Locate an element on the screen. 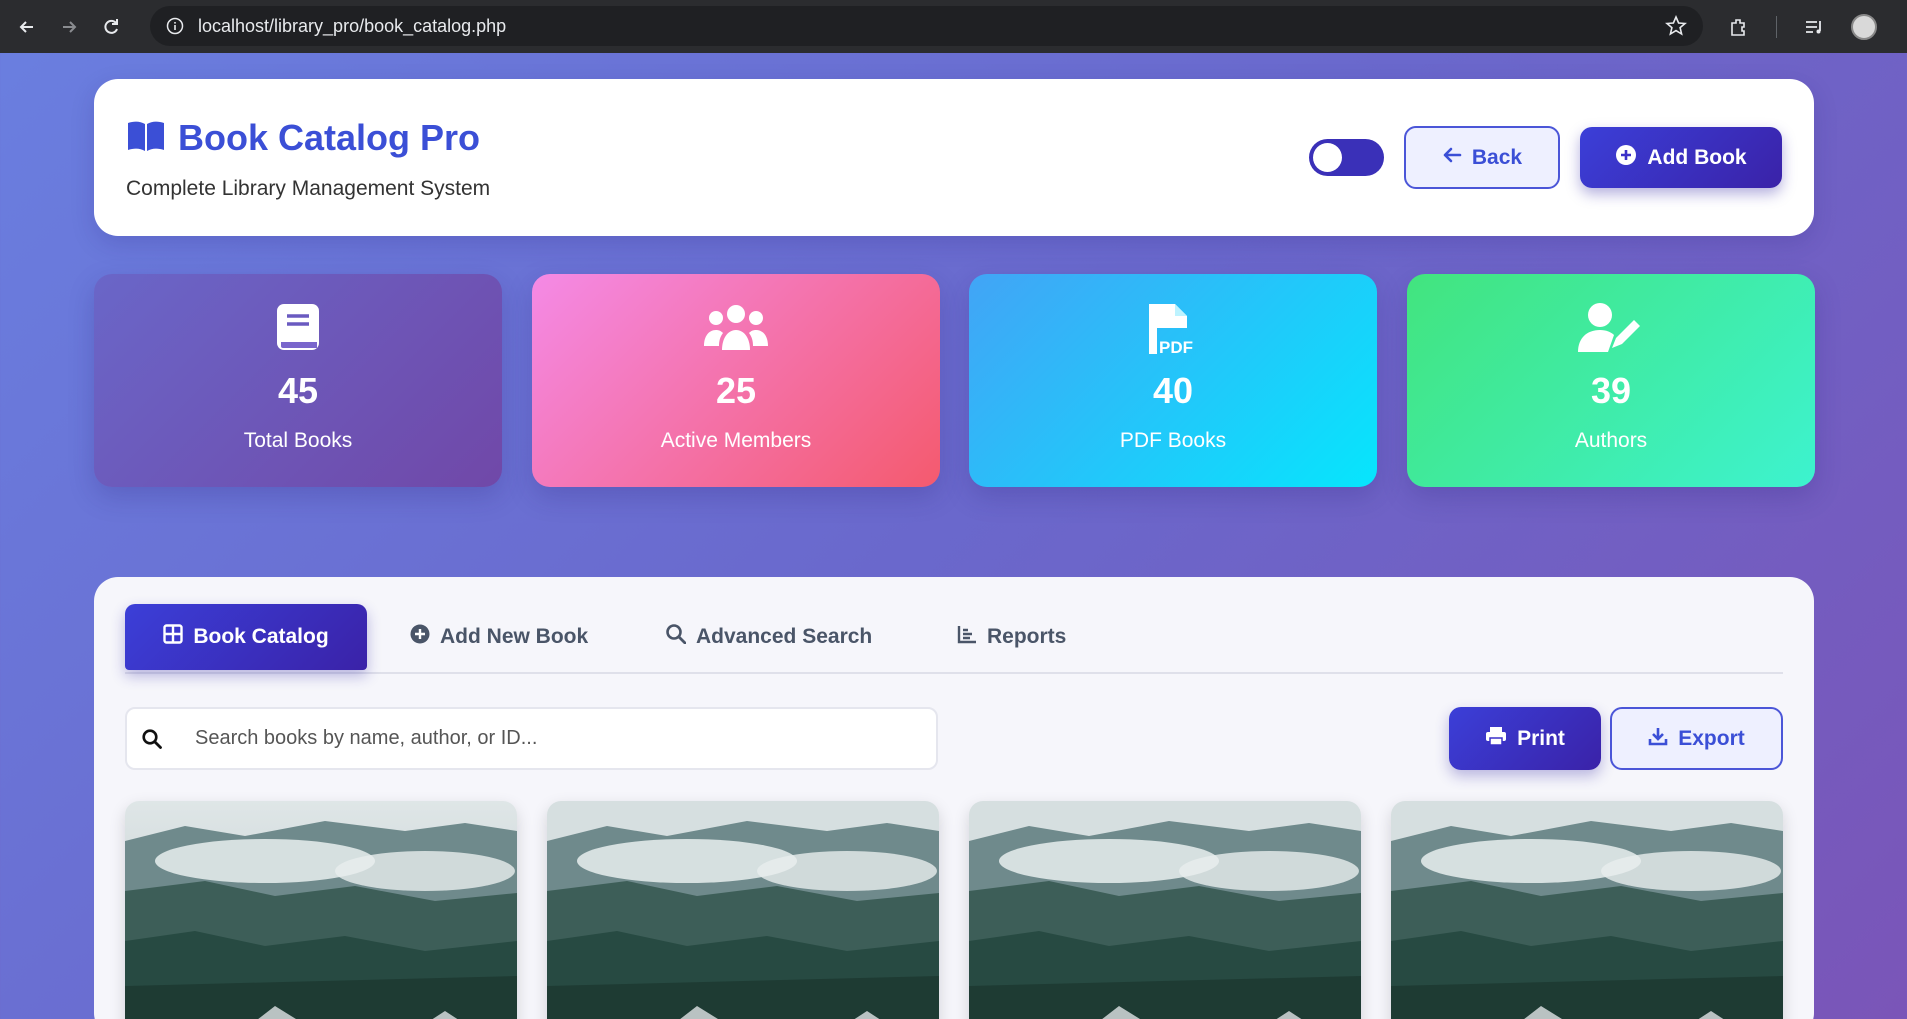  app-subtitle: Complete Library Management System is located at coordinates (308, 188).